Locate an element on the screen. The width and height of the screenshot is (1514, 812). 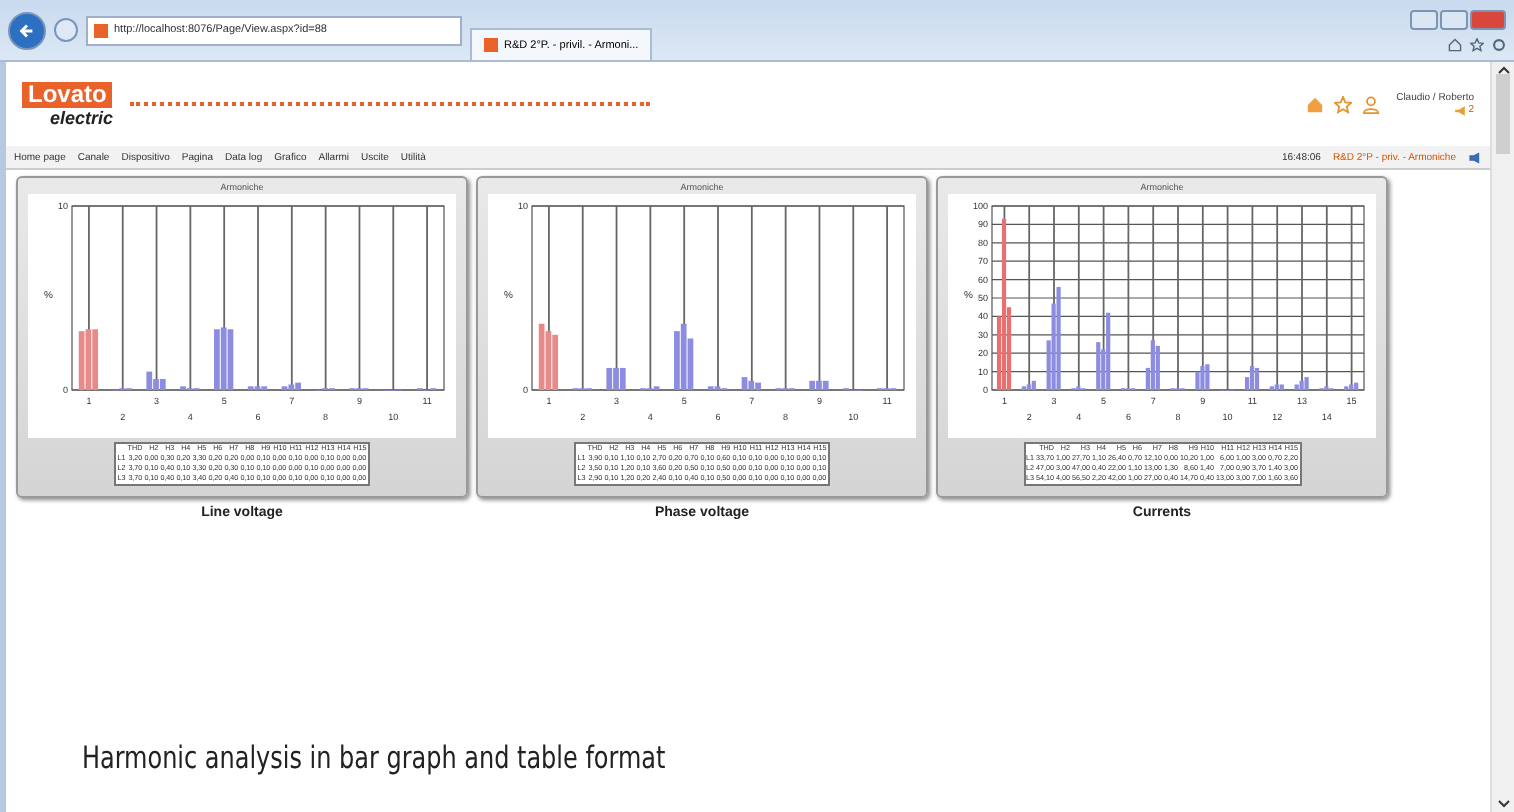
scrollbar is located at coordinates (1502, 437).